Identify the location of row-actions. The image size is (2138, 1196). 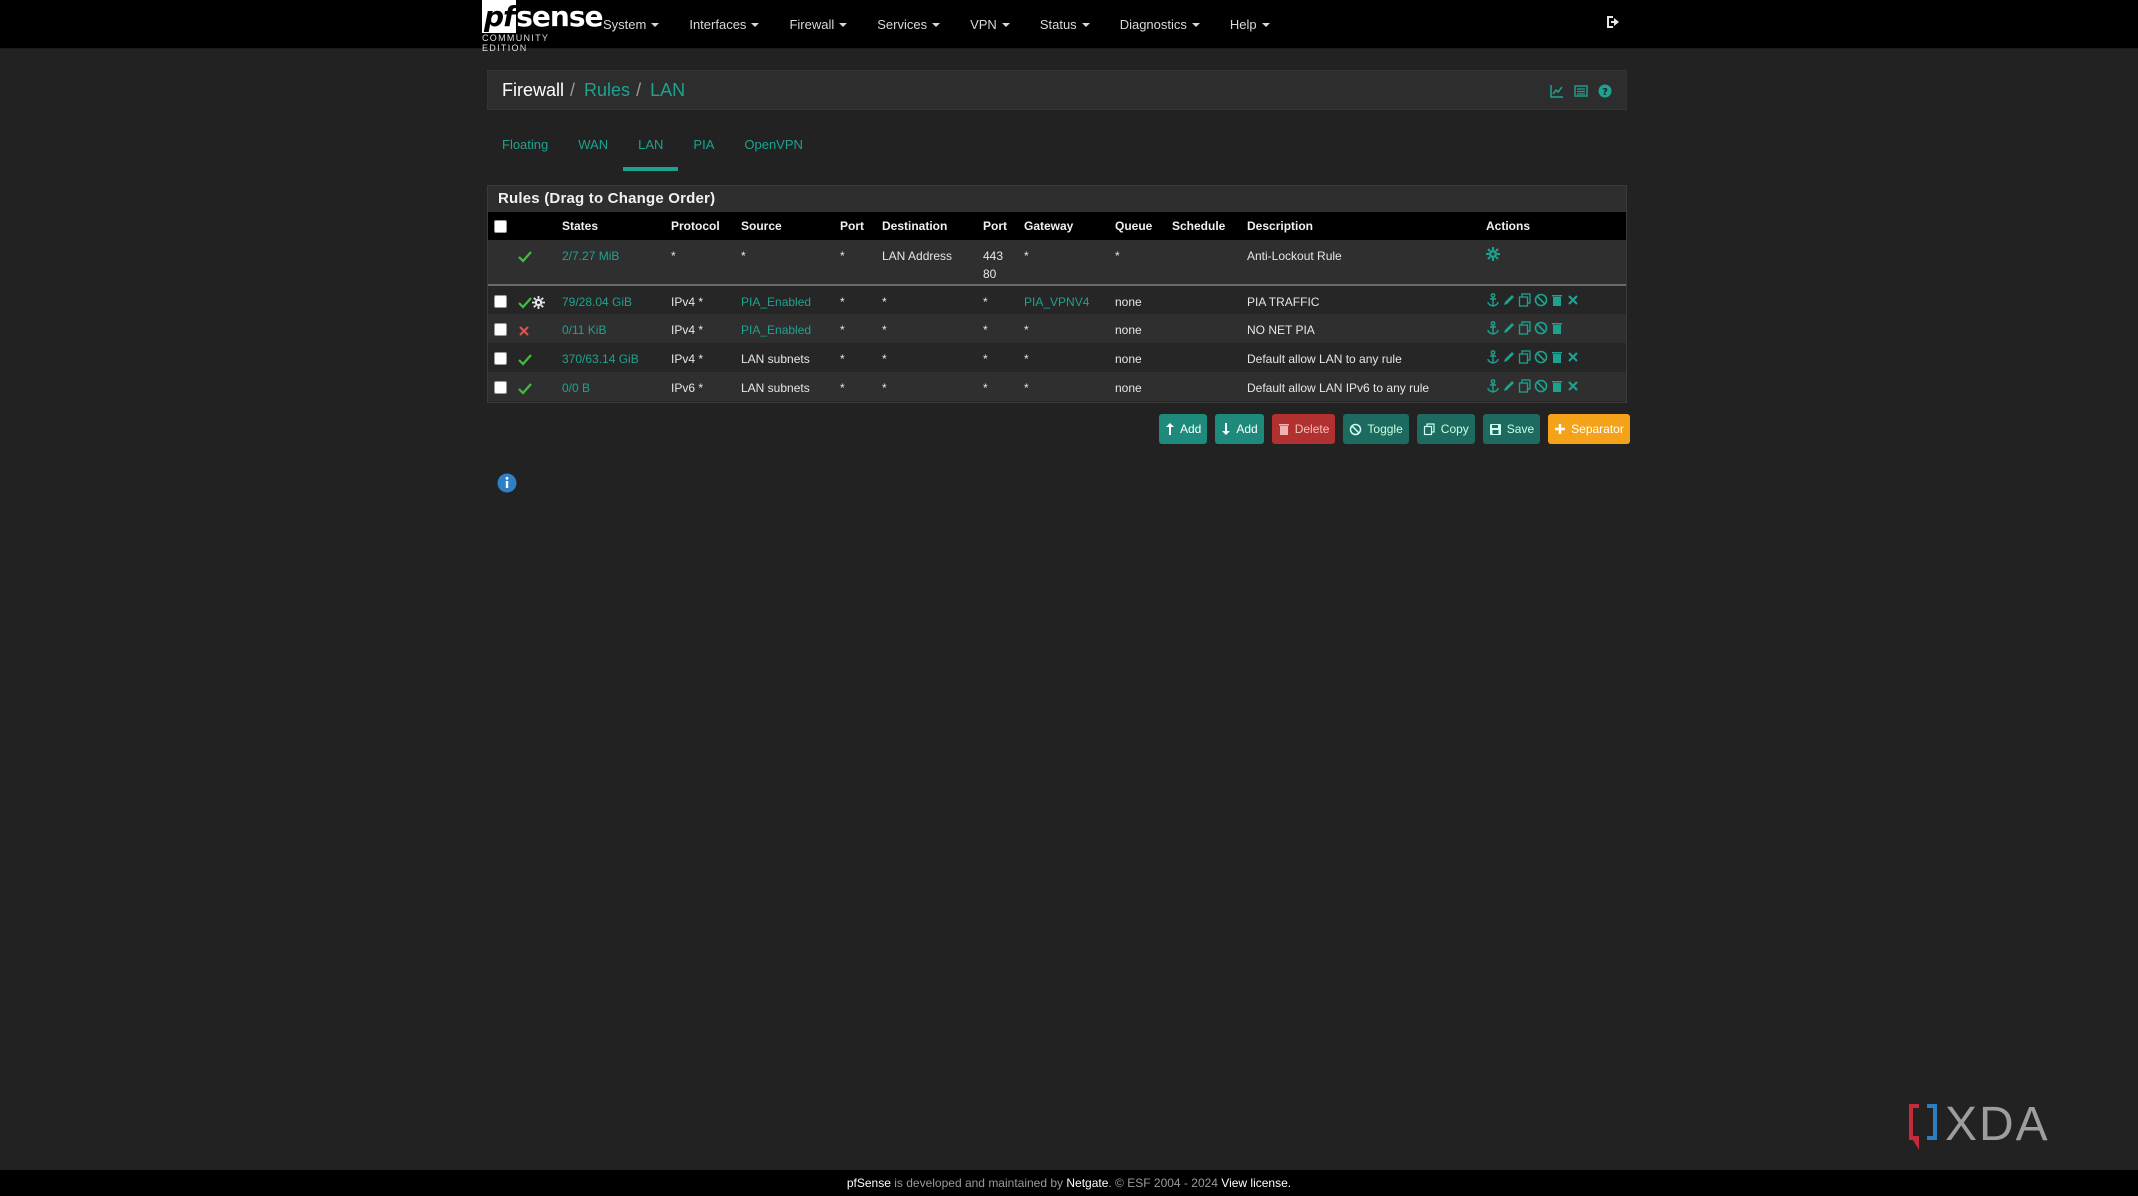
(1556, 325).